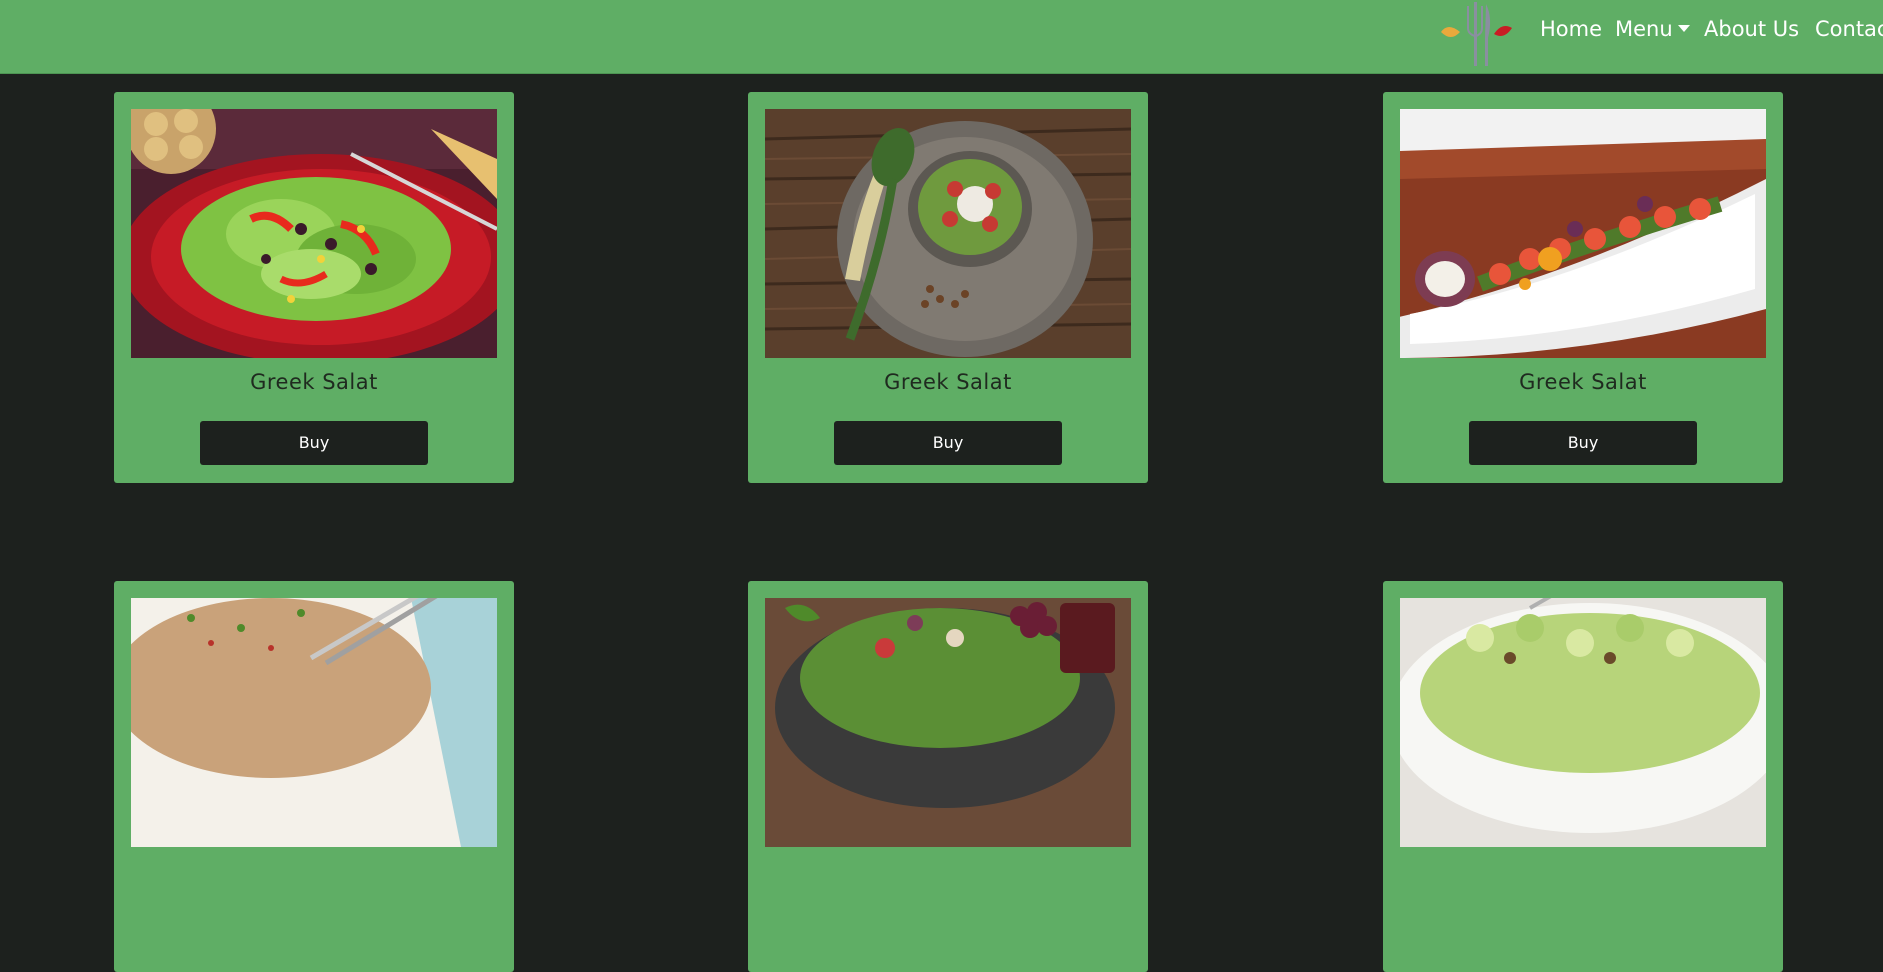  What do you see at coordinates (1583, 233) in the screenshot?
I see `product-image-shrimp-salad` at bounding box center [1583, 233].